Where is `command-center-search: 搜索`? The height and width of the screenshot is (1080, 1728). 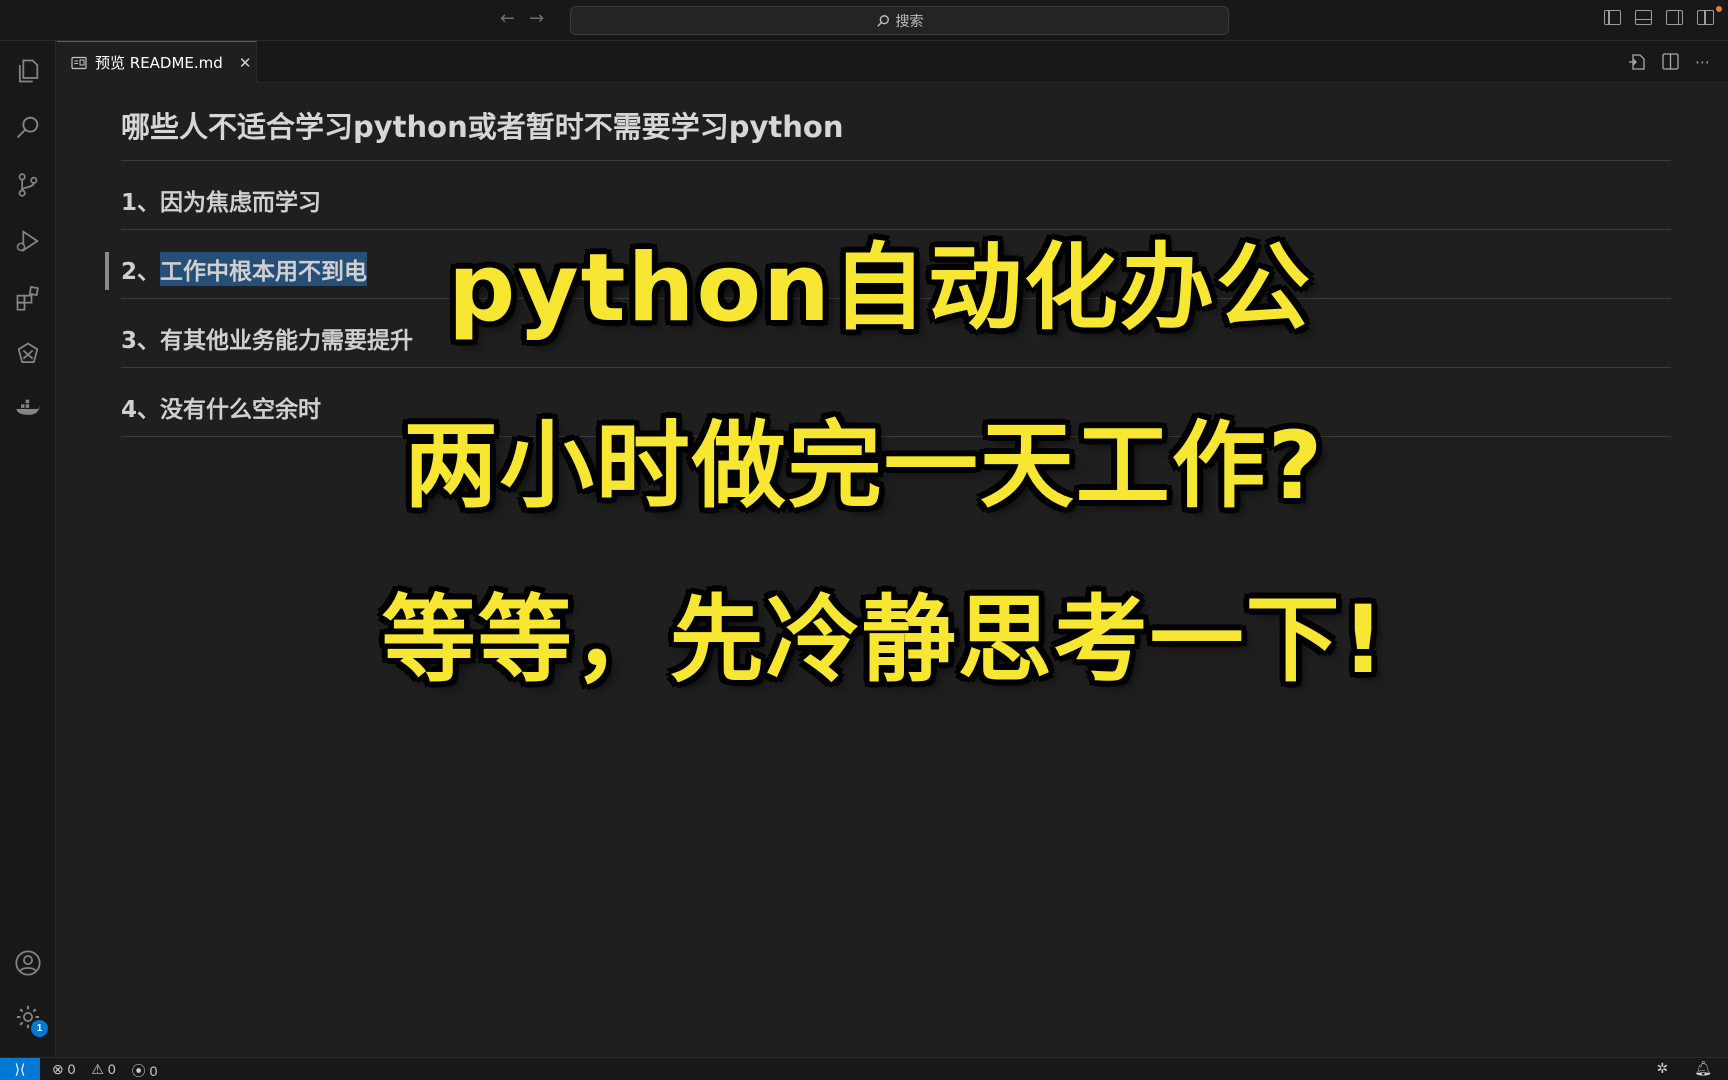
command-center-search: 搜索 is located at coordinates (899, 20).